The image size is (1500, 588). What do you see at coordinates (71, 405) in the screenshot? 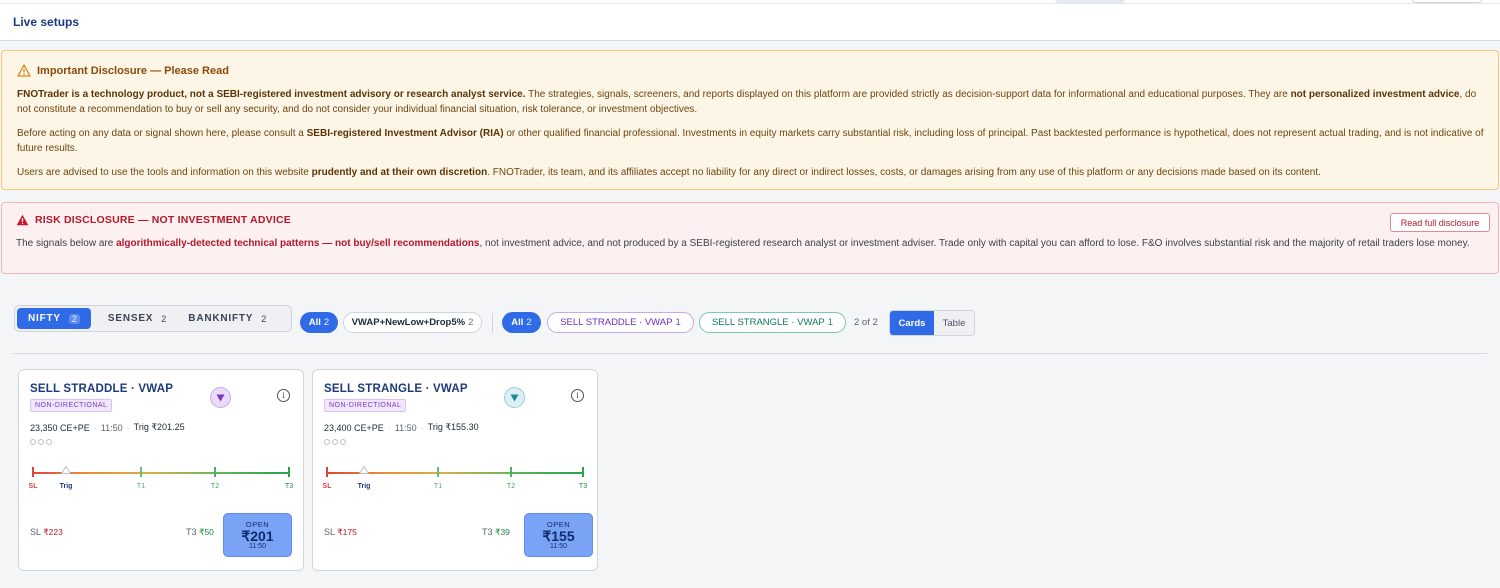
I see `direction-tag: NON-DIRECTIONAL` at bounding box center [71, 405].